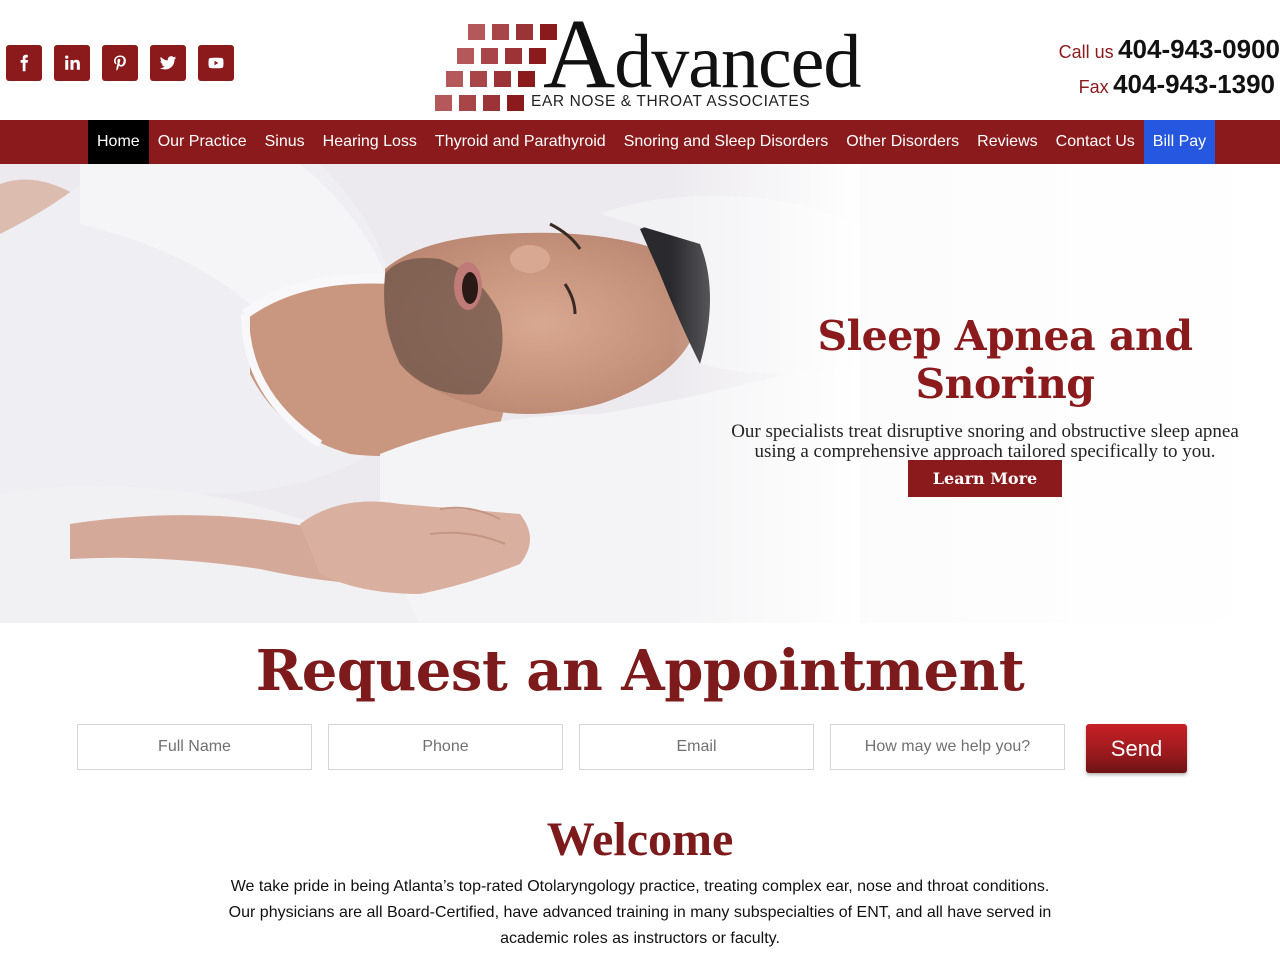 The height and width of the screenshot is (960, 1280). What do you see at coordinates (640, 839) in the screenshot?
I see `welcome-title: Welcome` at bounding box center [640, 839].